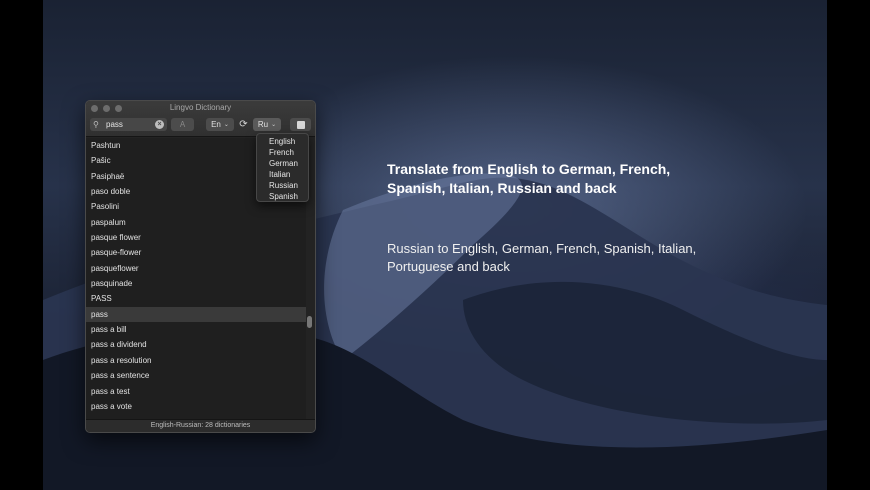 The image size is (870, 490). I want to click on list-item: pasquinade, so click(196, 283).